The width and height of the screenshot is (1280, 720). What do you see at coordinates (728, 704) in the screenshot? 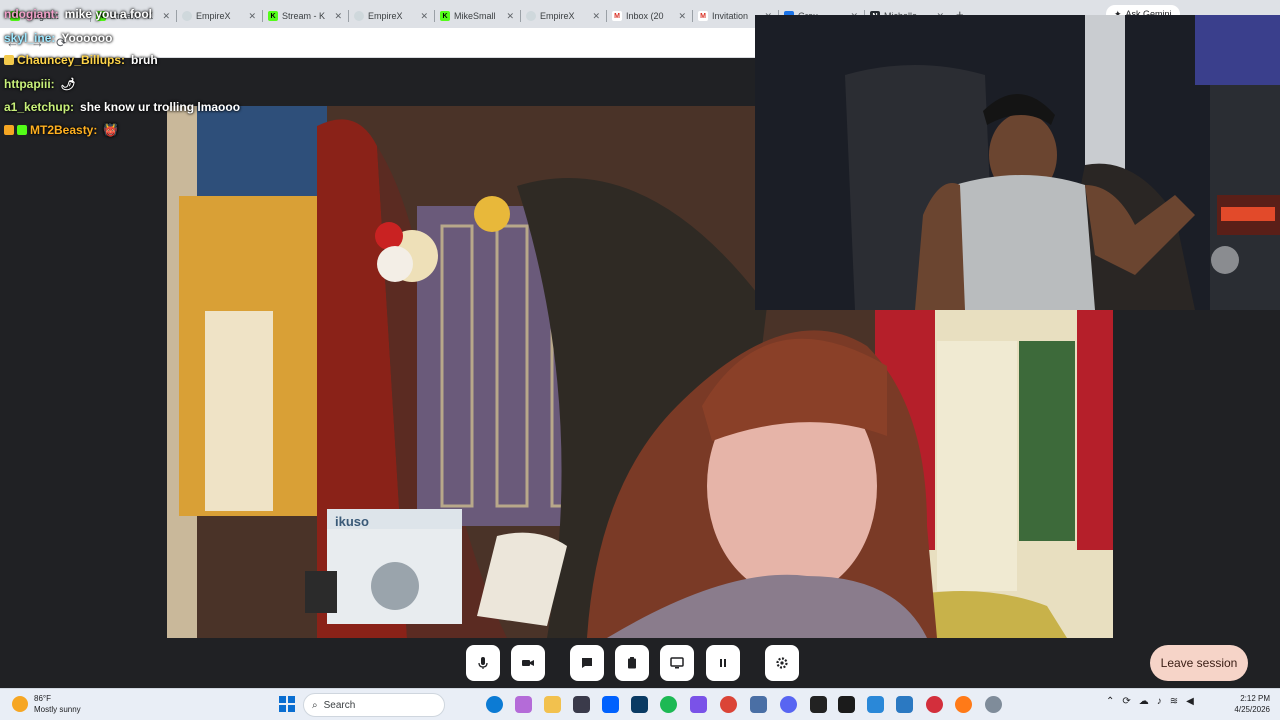
I see `chrome-icon` at bounding box center [728, 704].